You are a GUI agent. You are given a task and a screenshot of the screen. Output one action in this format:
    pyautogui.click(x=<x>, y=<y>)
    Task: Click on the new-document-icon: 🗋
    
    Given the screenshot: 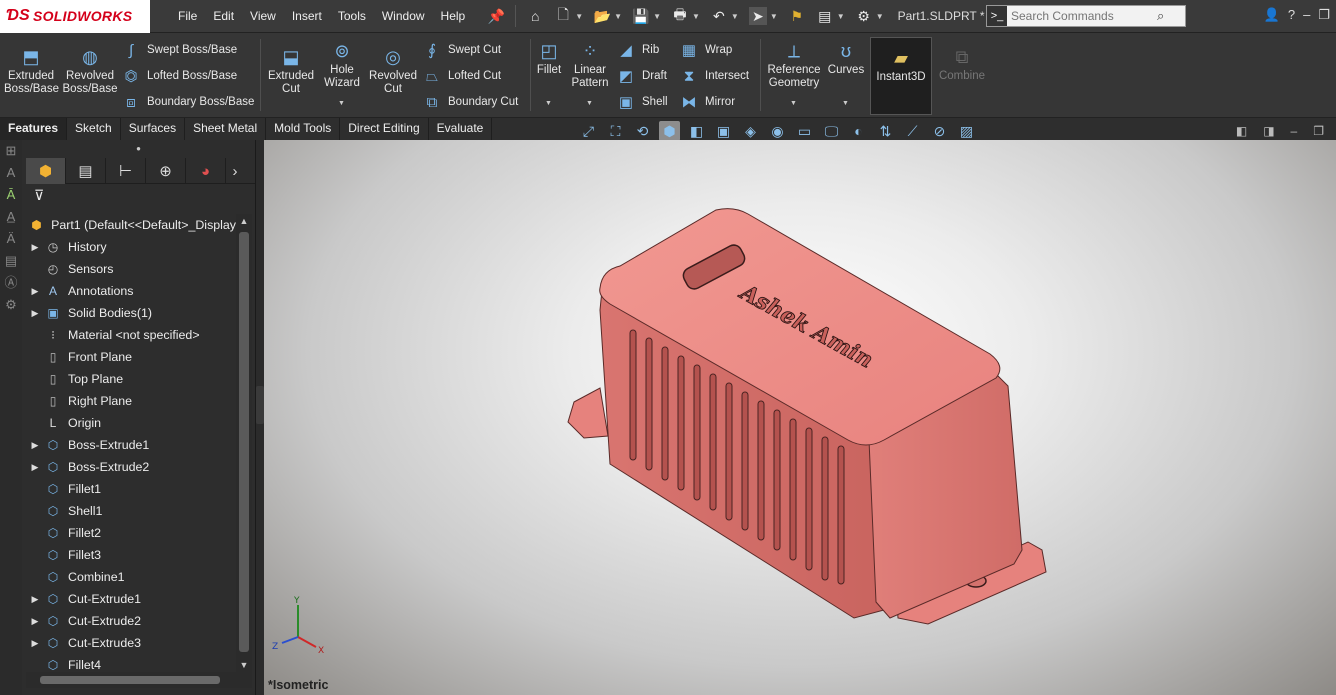 What is the action you would take?
    pyautogui.click(x=563, y=15)
    